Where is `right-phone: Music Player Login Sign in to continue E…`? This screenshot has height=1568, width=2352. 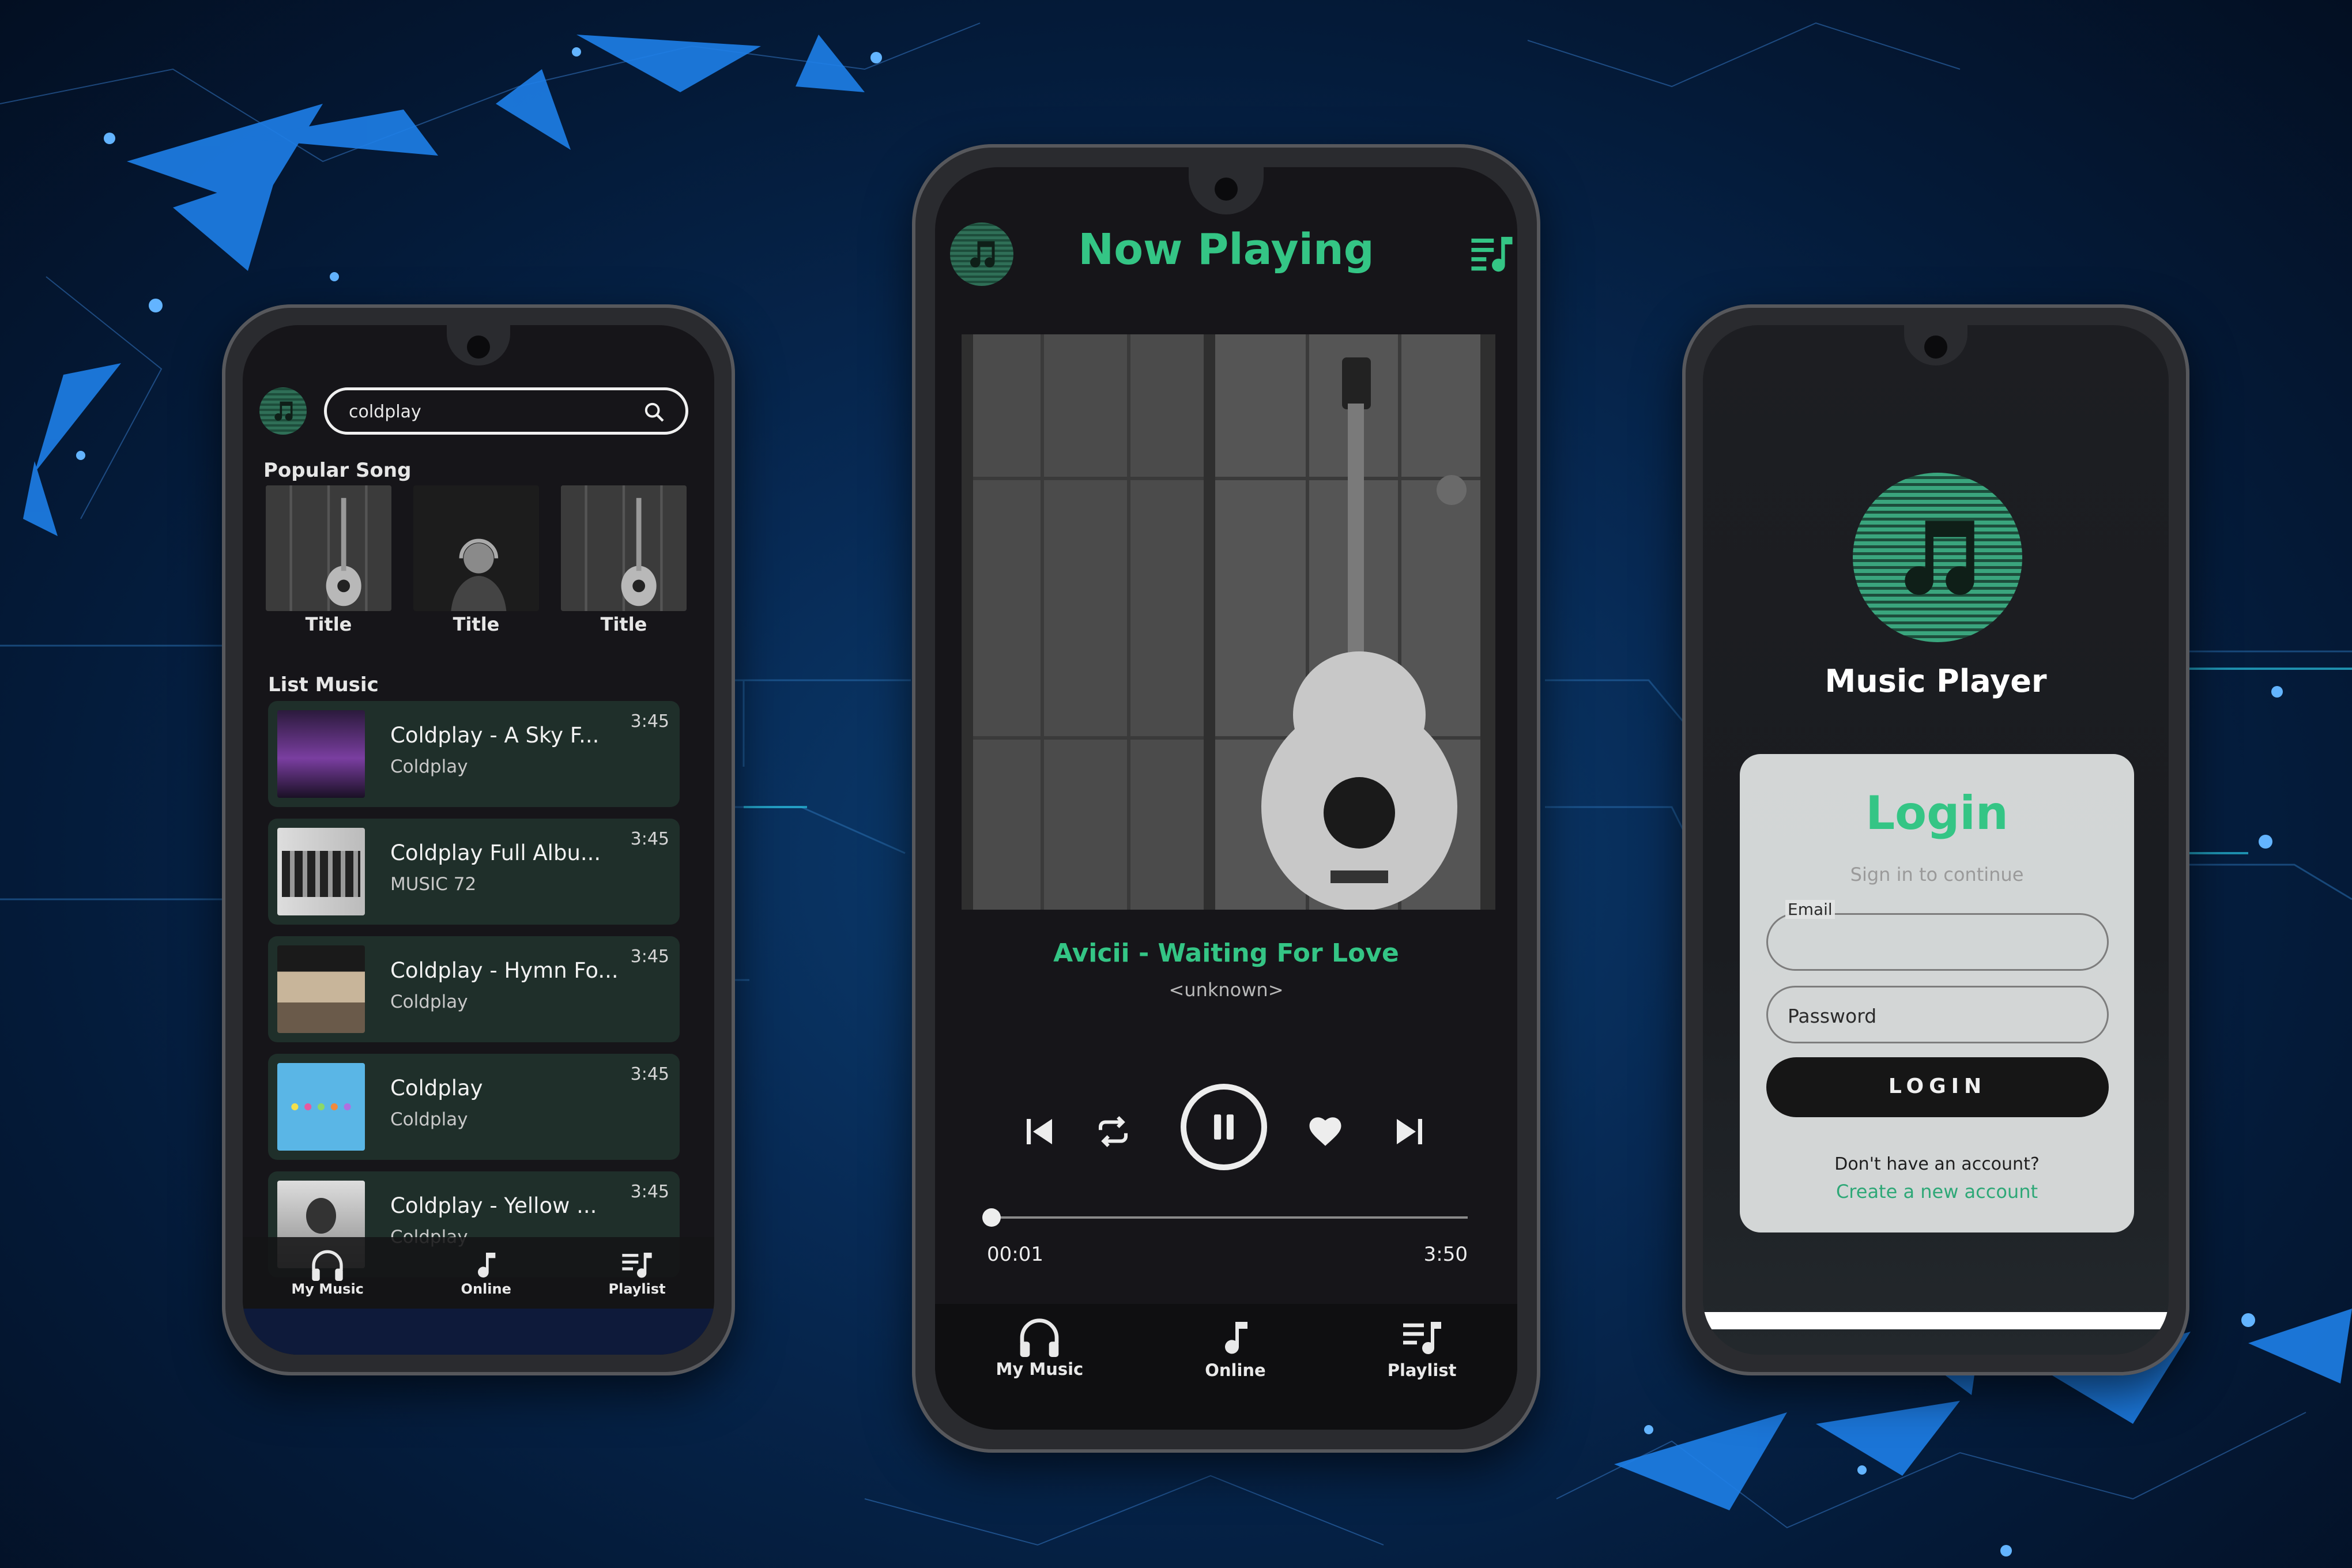
right-phone: Music Player Login Sign in to continue E… is located at coordinates (1935, 839).